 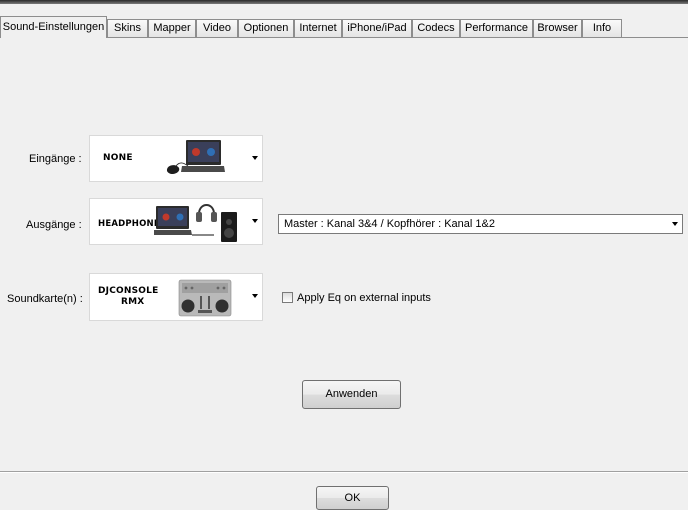 I want to click on apply-eq-label: Apply Eq on external inputs, so click(x=364, y=298).